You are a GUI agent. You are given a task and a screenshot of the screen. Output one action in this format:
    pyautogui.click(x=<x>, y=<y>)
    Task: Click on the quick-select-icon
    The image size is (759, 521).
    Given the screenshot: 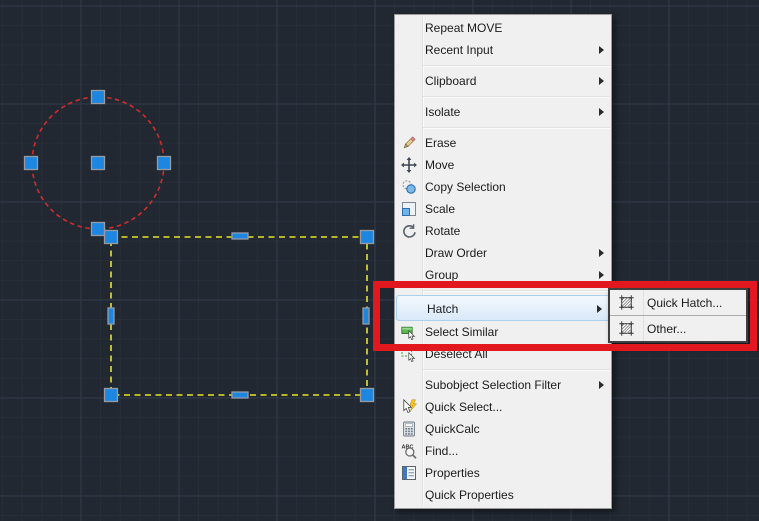 What is the action you would take?
    pyautogui.click(x=408, y=407)
    